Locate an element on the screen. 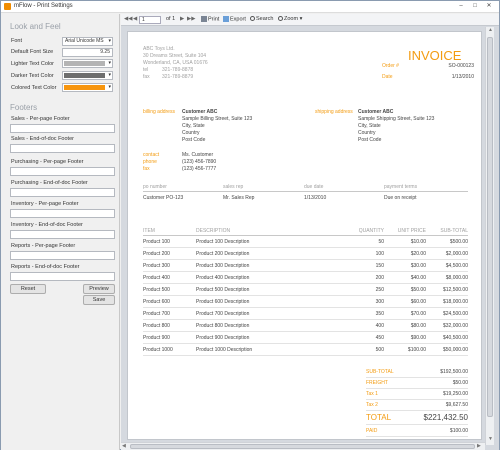  zoom-label: Zoom is located at coordinates (291, 19).